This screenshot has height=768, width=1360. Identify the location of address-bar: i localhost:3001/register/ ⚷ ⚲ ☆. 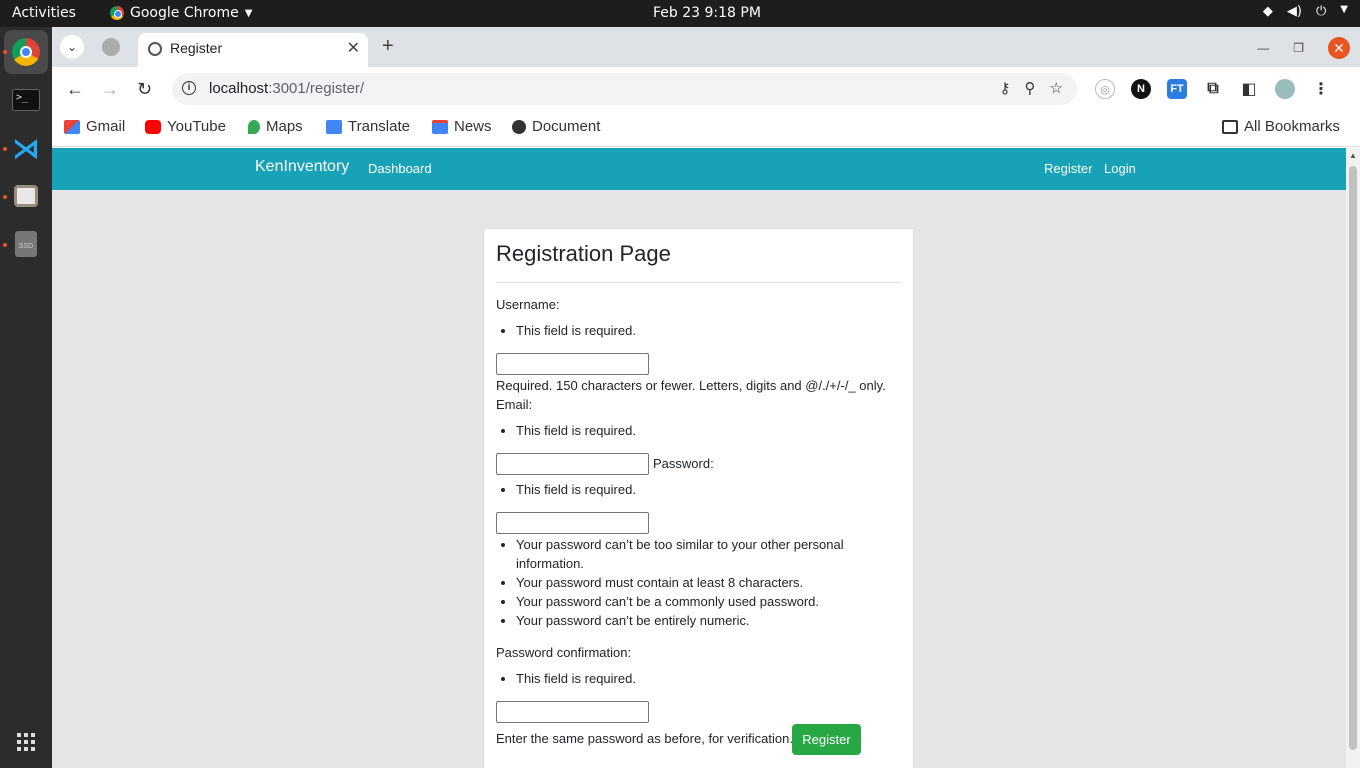
(624, 89).